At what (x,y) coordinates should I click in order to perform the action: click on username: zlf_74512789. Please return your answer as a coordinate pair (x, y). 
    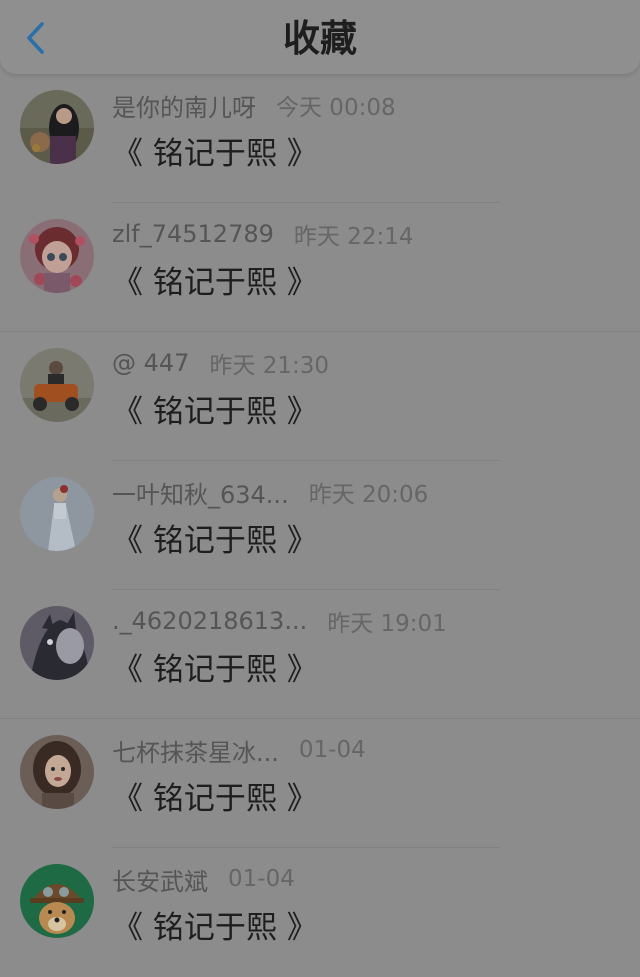
    Looking at the image, I should click on (193, 234).